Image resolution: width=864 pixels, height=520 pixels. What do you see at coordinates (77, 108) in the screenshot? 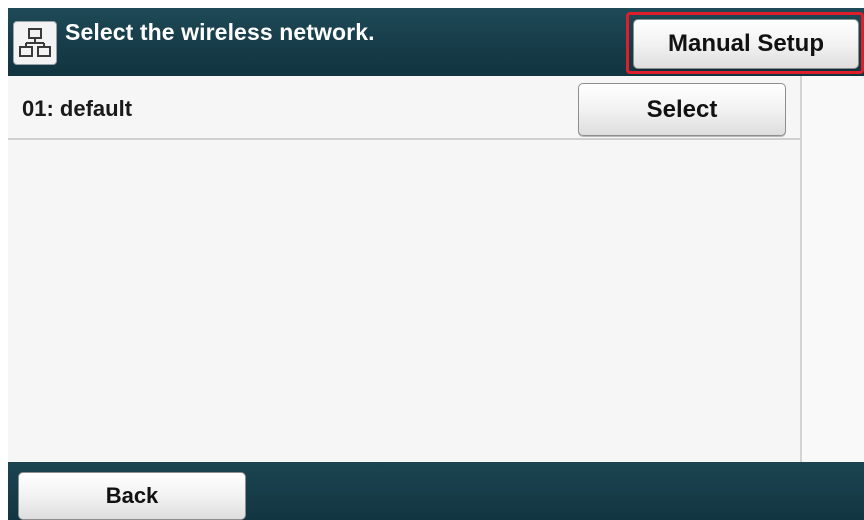
I see `network-name-label: 01: default` at bounding box center [77, 108].